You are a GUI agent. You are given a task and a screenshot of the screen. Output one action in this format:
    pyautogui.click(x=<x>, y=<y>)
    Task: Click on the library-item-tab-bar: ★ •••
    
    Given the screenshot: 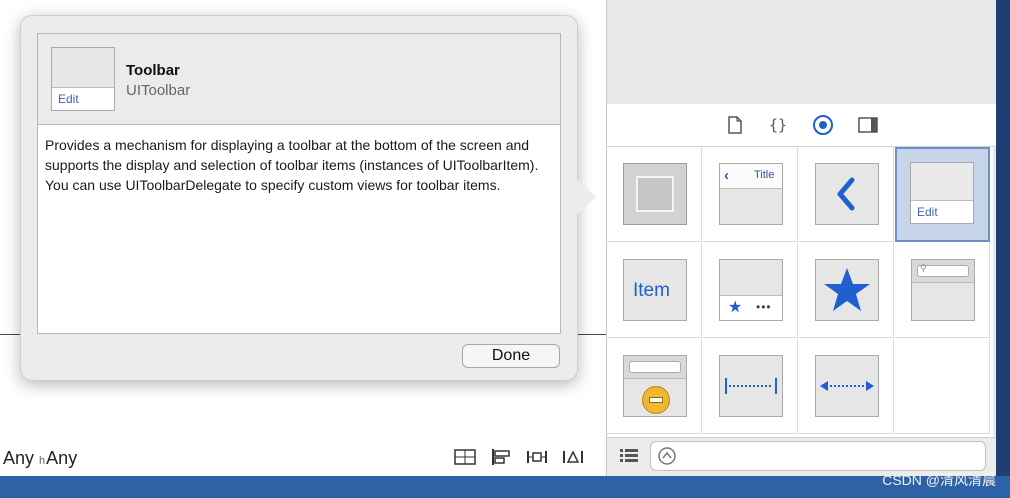 What is the action you would take?
    pyautogui.click(x=750, y=290)
    